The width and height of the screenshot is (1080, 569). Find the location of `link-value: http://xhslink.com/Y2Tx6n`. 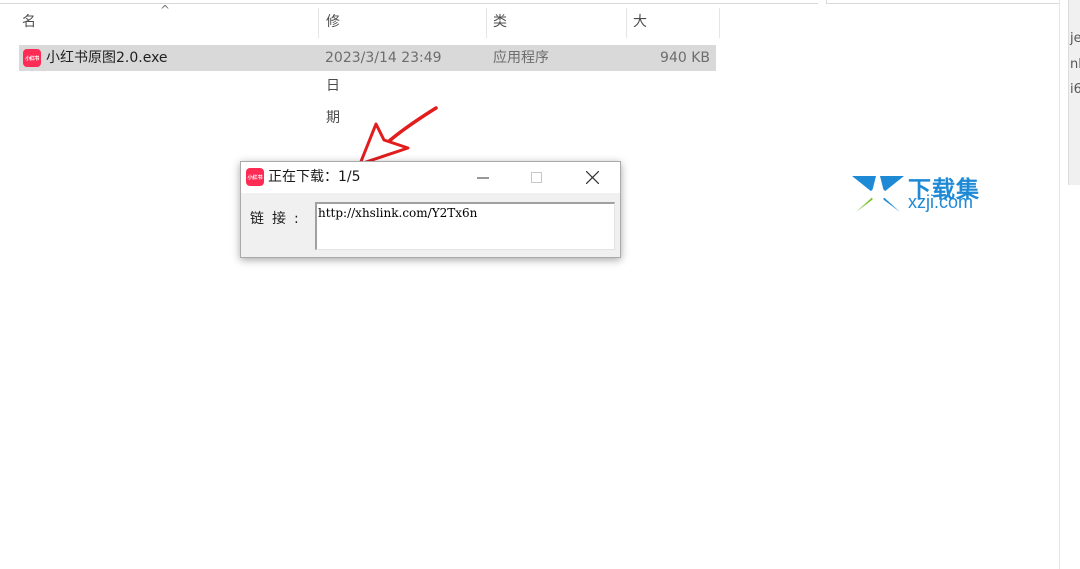

link-value: http://xhslink.com/Y2Tx6n is located at coordinates (398, 213).